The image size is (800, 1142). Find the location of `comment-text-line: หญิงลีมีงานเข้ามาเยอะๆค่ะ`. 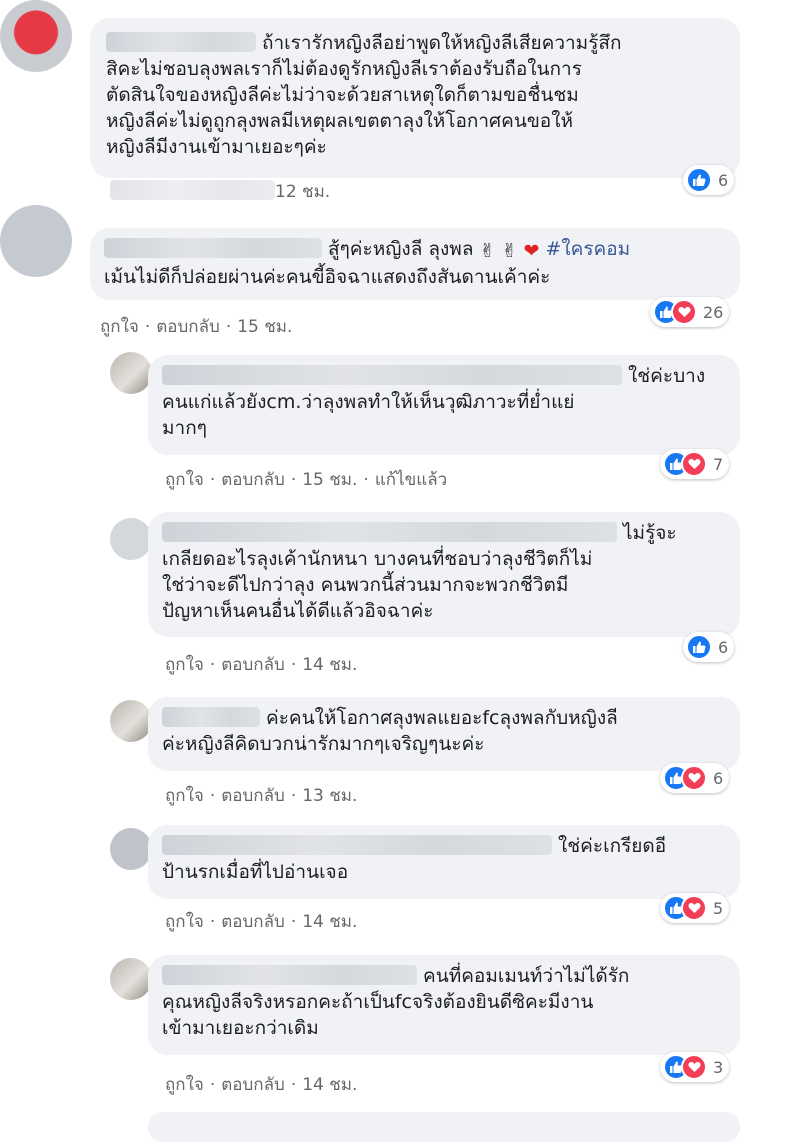

comment-text-line: หญิงลีมีงานเข้ามาเยอะๆค่ะ is located at coordinates (216, 147).